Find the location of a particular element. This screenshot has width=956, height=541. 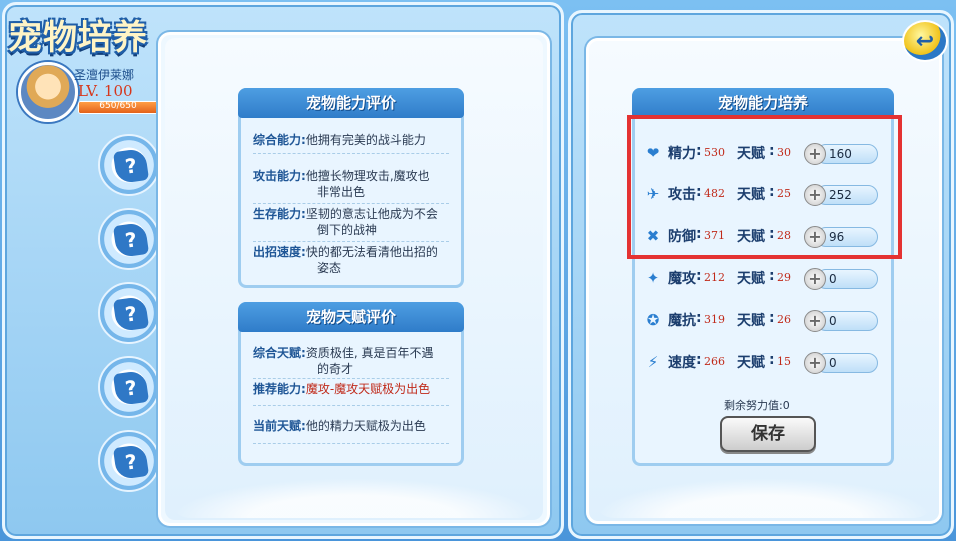

row-value: 资质极佳, 真是百年不遇 is located at coordinates (369, 353).